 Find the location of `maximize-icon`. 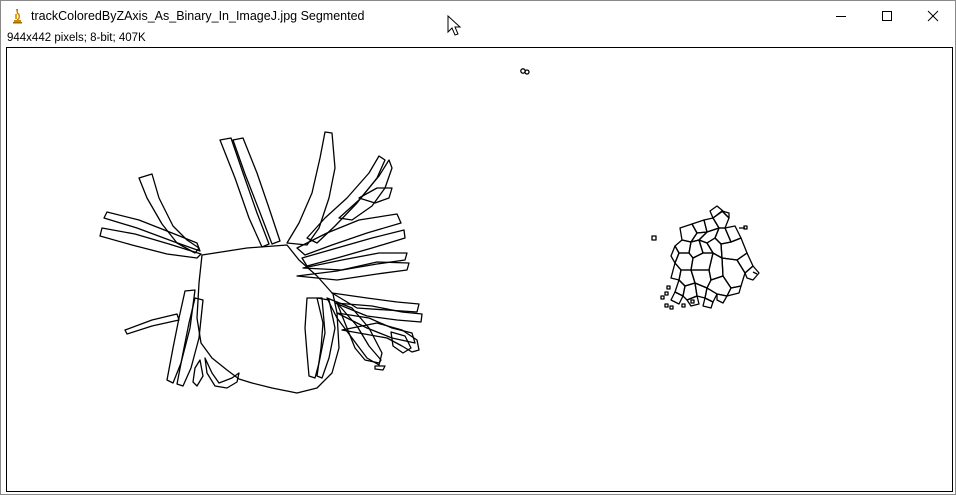

maximize-icon is located at coordinates (887, 16).